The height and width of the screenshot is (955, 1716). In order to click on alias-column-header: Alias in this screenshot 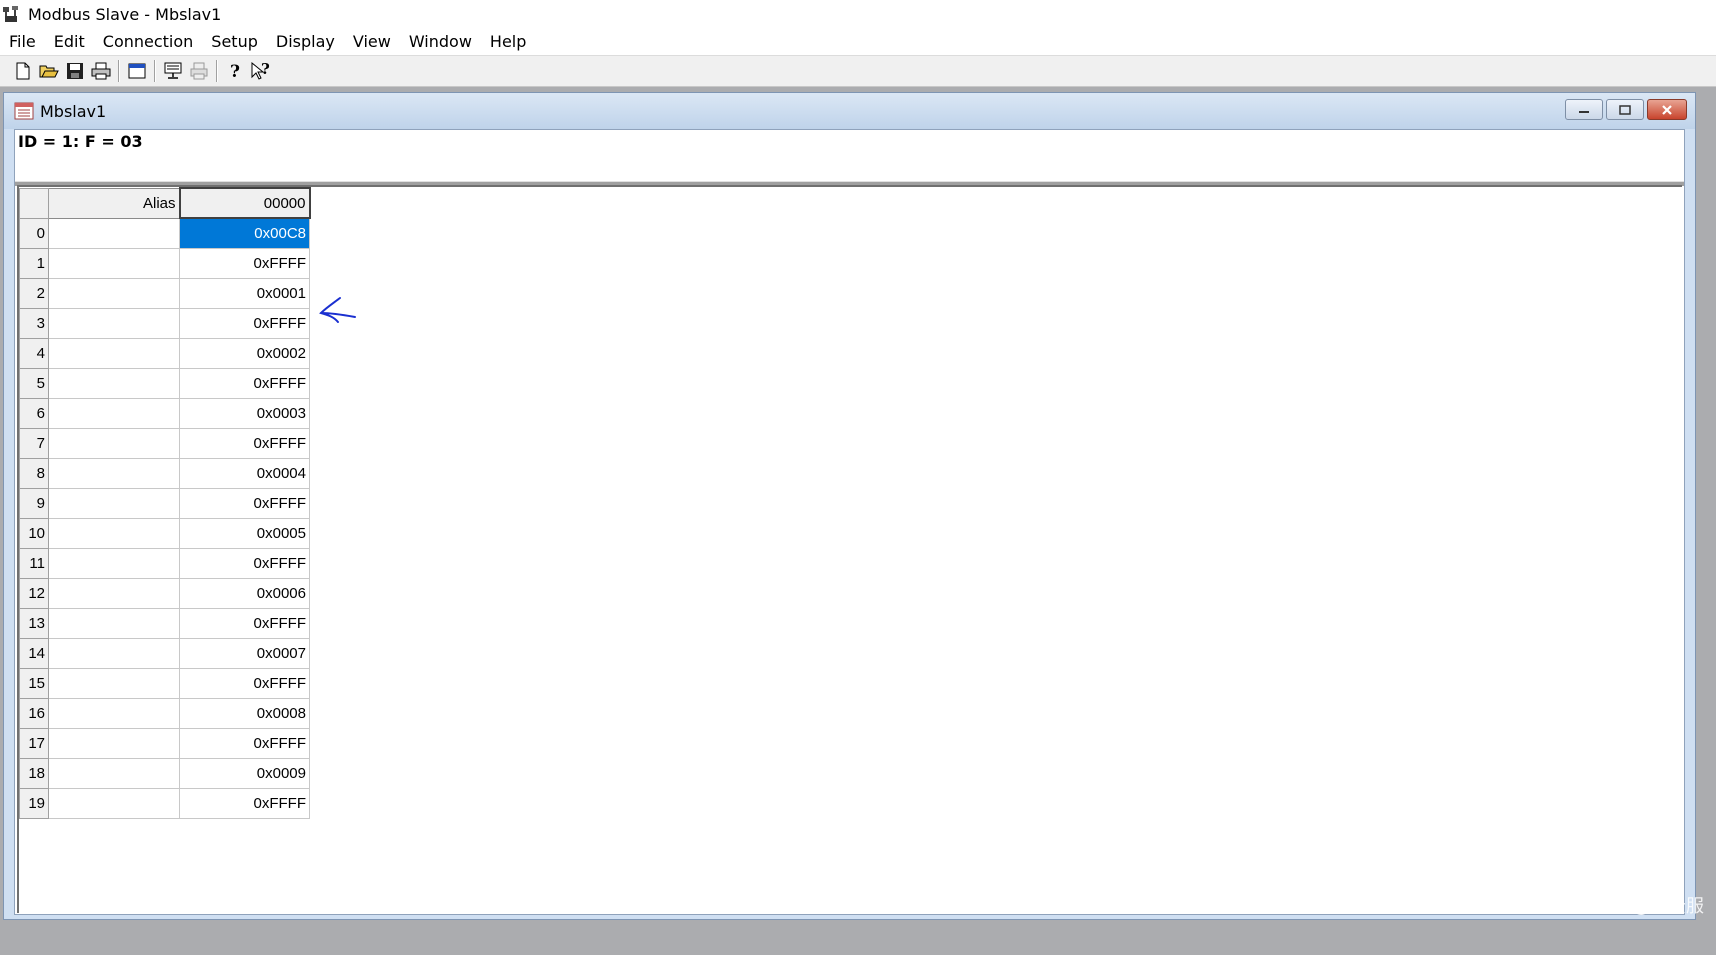, I will do `click(114, 203)`.